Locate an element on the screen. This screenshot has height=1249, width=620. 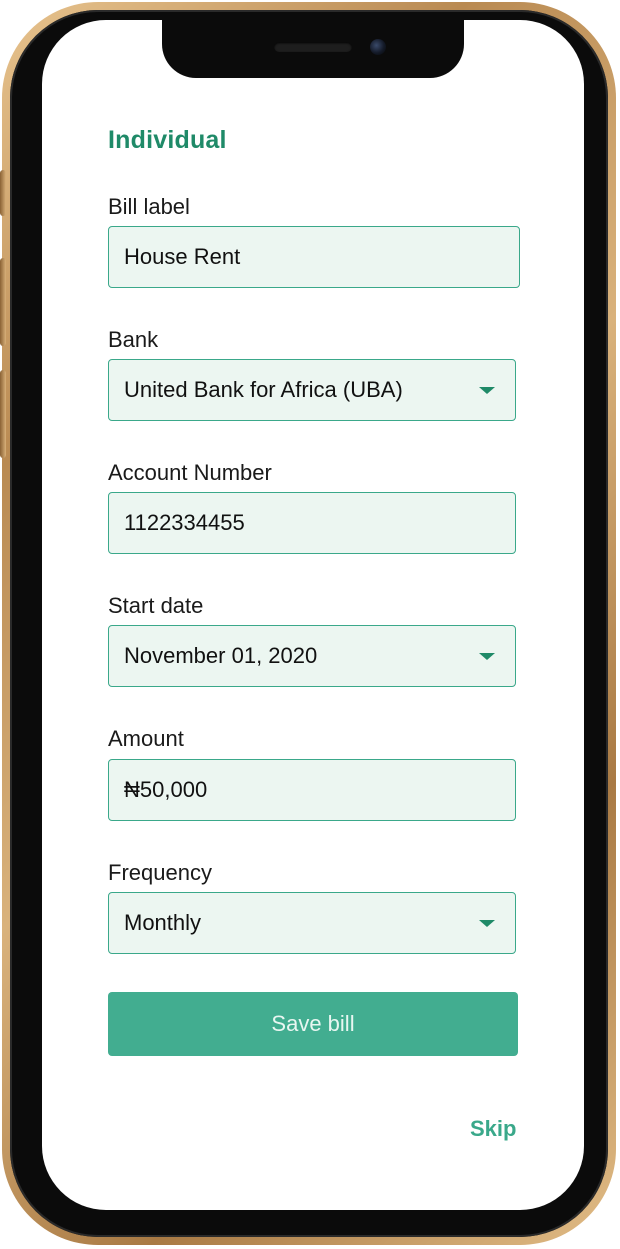
start-date-select: November 01, 2020 is located at coordinates (312, 656).